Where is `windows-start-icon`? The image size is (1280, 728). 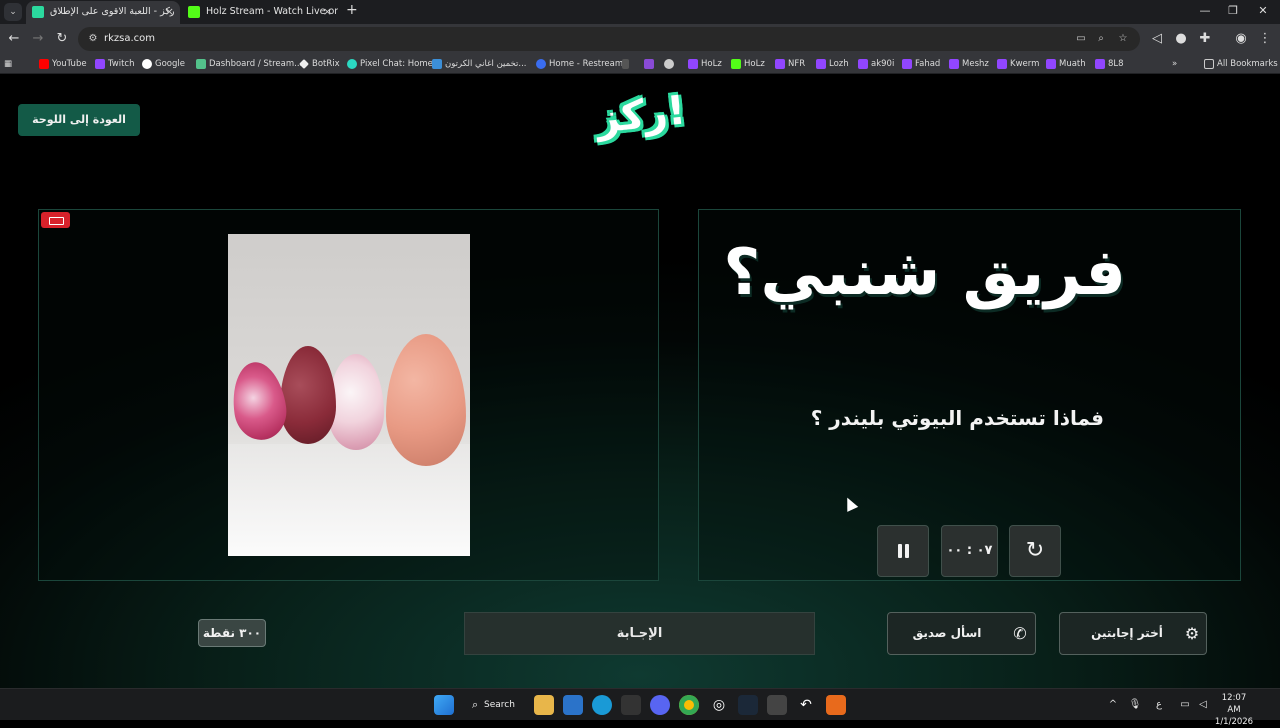 windows-start-icon is located at coordinates (444, 705).